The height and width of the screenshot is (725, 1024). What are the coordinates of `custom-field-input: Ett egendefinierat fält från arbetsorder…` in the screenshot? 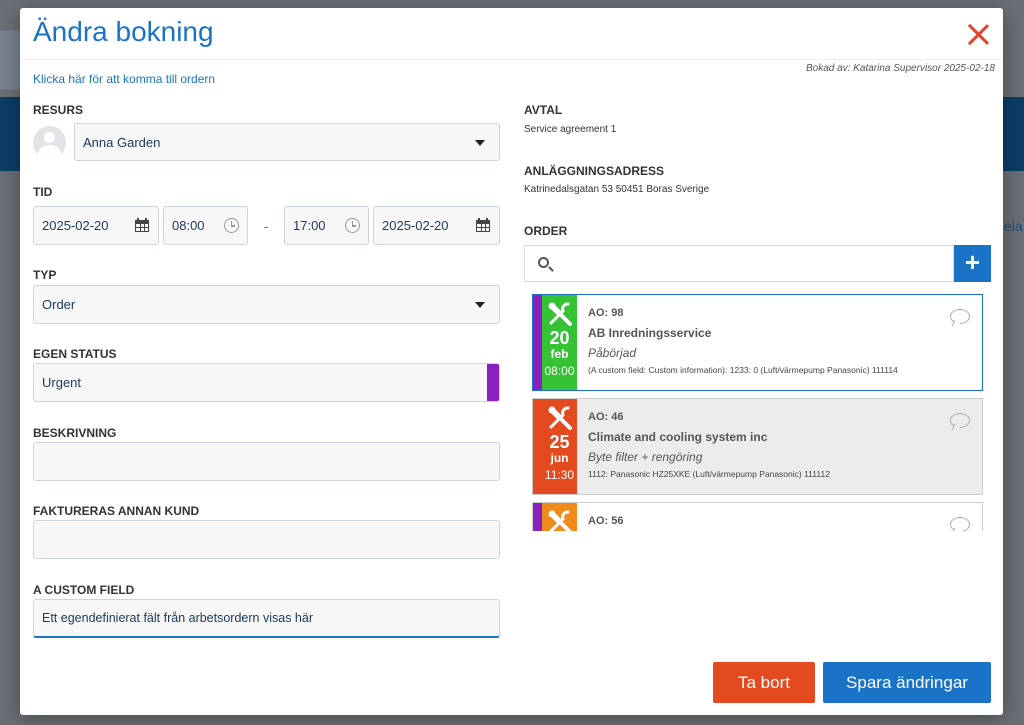 It's located at (266, 618).